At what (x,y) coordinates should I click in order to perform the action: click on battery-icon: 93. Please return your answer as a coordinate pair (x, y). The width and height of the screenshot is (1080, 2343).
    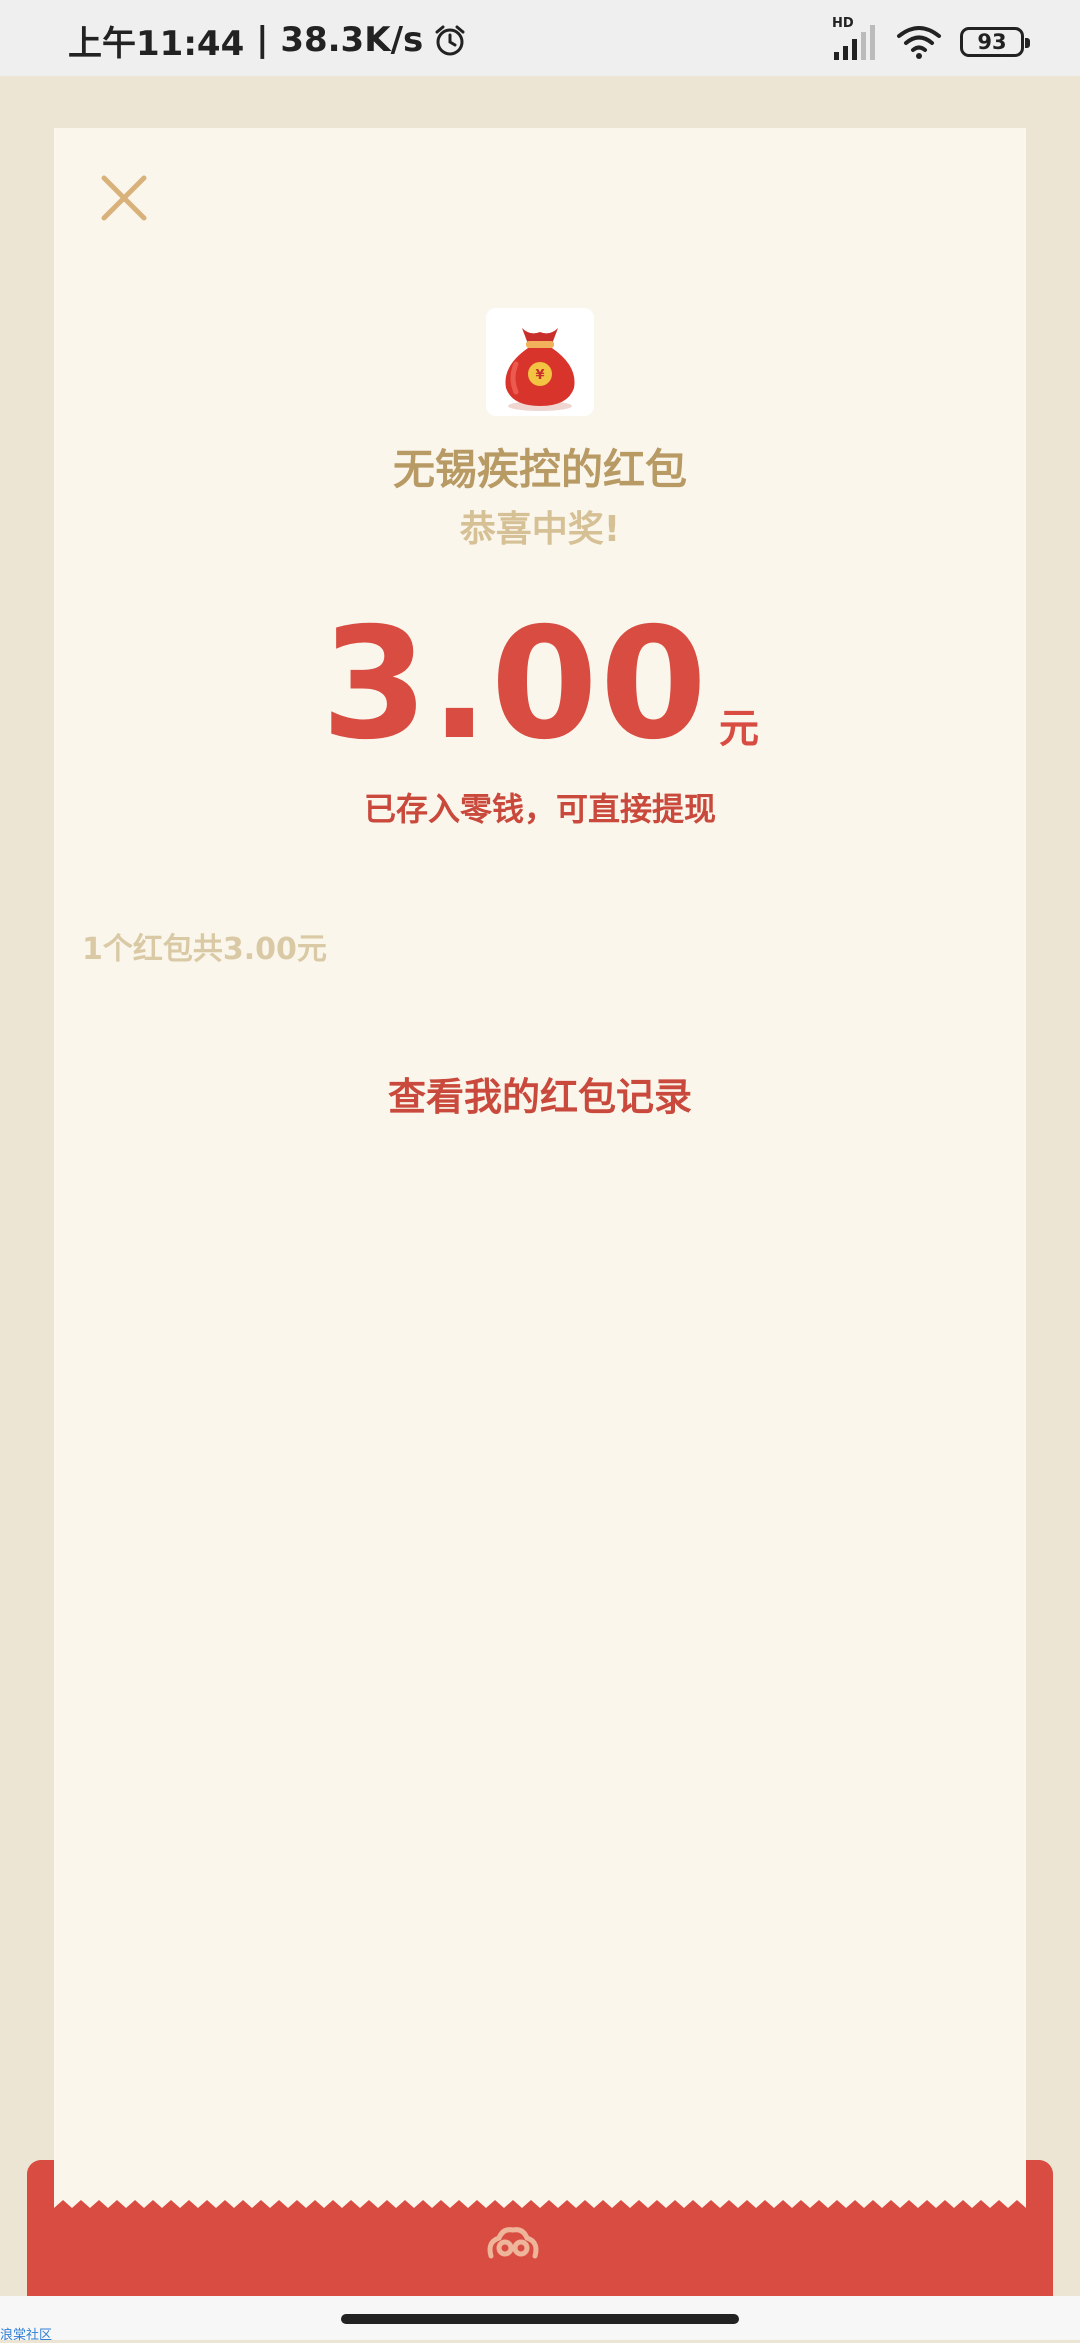
    Looking at the image, I should click on (995, 42).